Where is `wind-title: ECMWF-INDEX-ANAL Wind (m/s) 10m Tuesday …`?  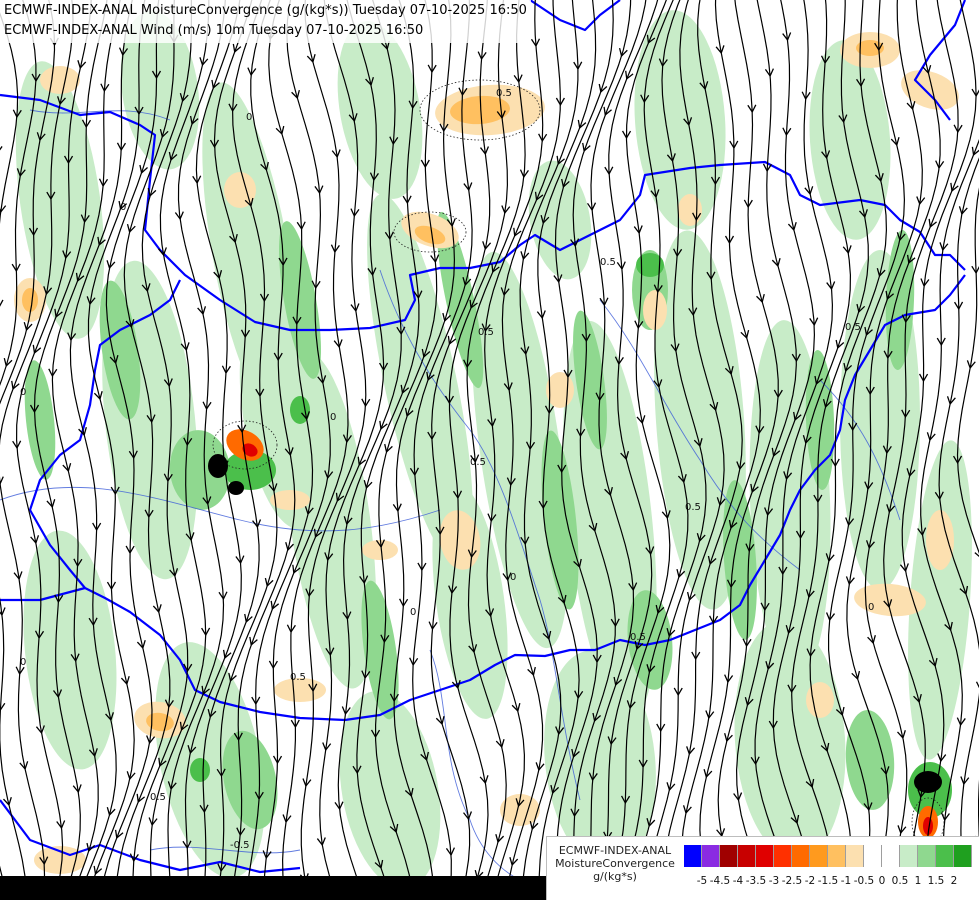
wind-title: ECMWF-INDEX-ANAL Wind (m/s) 10m Tuesday … is located at coordinates (214, 30).